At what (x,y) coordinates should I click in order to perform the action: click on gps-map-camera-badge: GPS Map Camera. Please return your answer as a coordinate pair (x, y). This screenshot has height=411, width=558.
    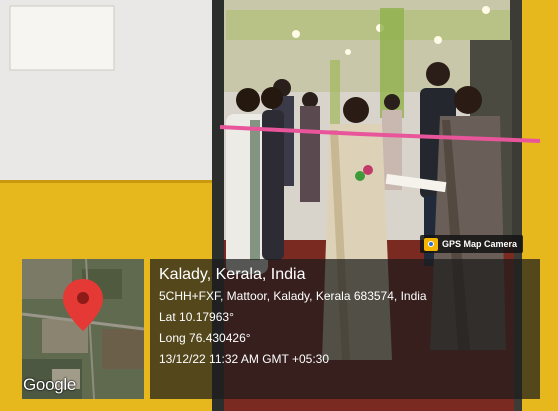
    Looking at the image, I should click on (472, 244).